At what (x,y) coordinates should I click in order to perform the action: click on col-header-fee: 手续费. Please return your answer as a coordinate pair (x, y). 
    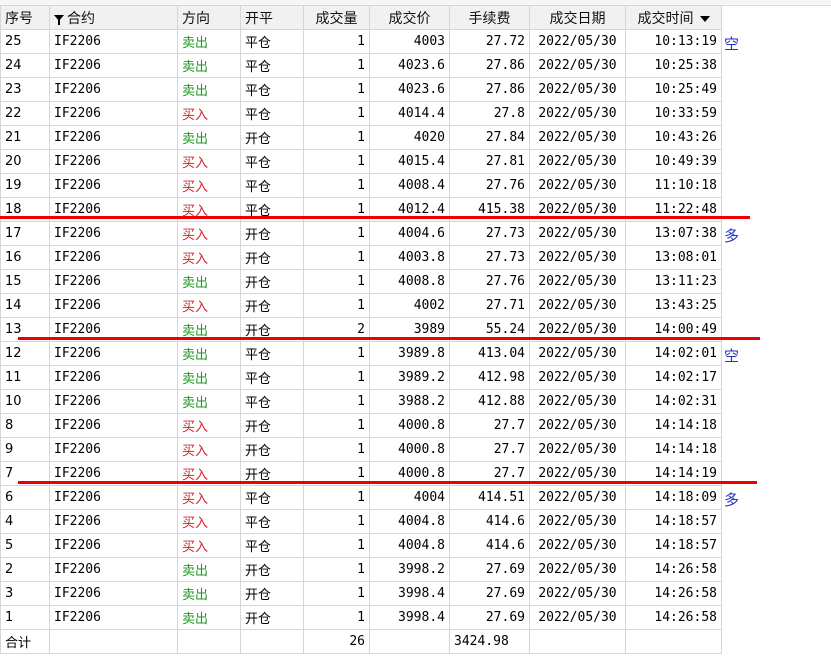
    Looking at the image, I should click on (489, 17).